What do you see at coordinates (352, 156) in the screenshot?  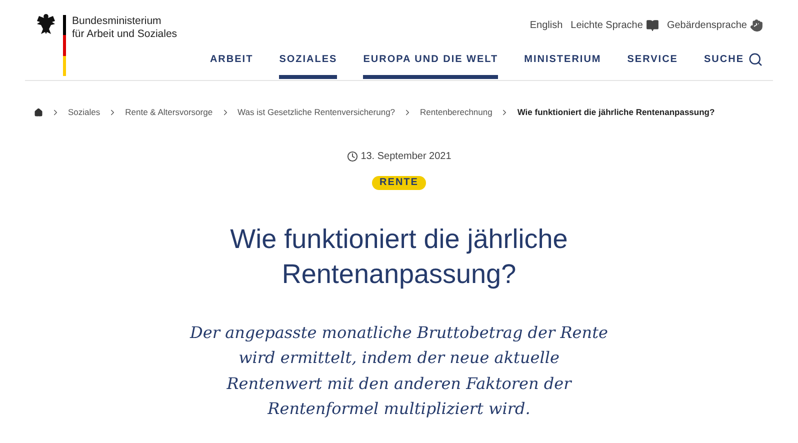 I see `clock-icon` at bounding box center [352, 156].